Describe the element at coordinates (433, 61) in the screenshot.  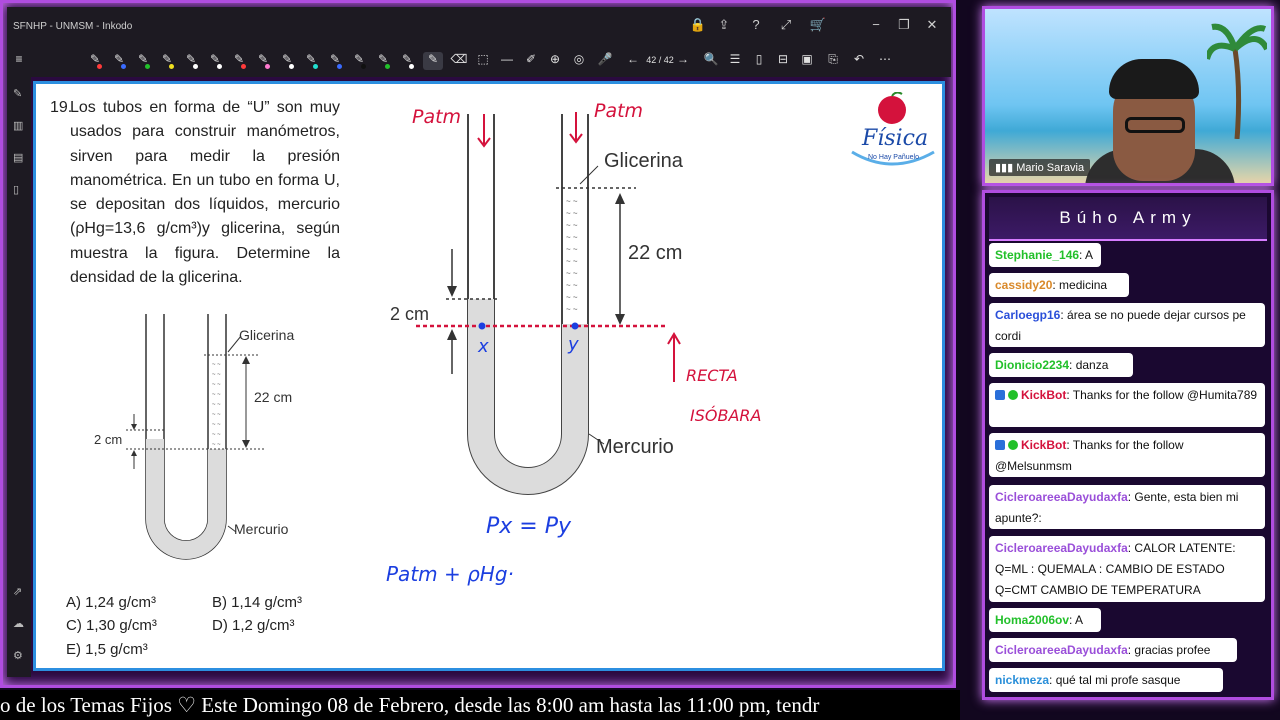
I see `pen-tool-active: ✎` at that location.